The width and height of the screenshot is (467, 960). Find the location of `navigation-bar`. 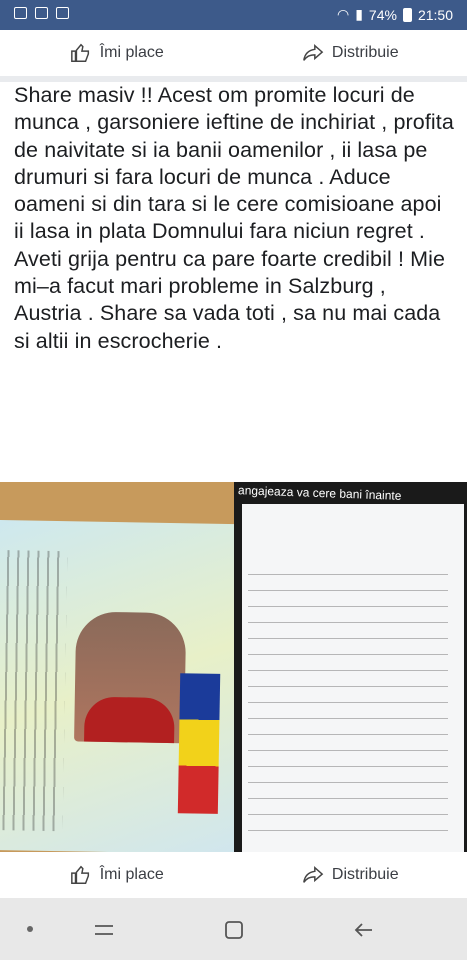

navigation-bar is located at coordinates (233, 929).